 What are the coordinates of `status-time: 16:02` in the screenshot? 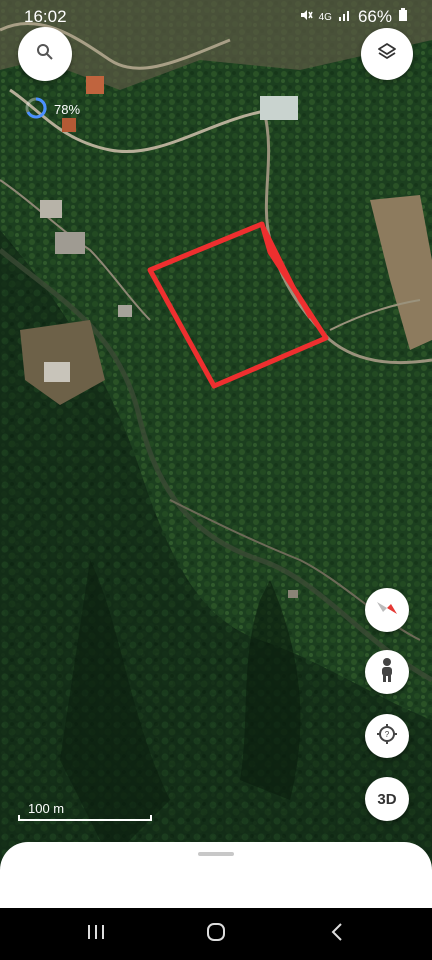 It's located at (45, 16).